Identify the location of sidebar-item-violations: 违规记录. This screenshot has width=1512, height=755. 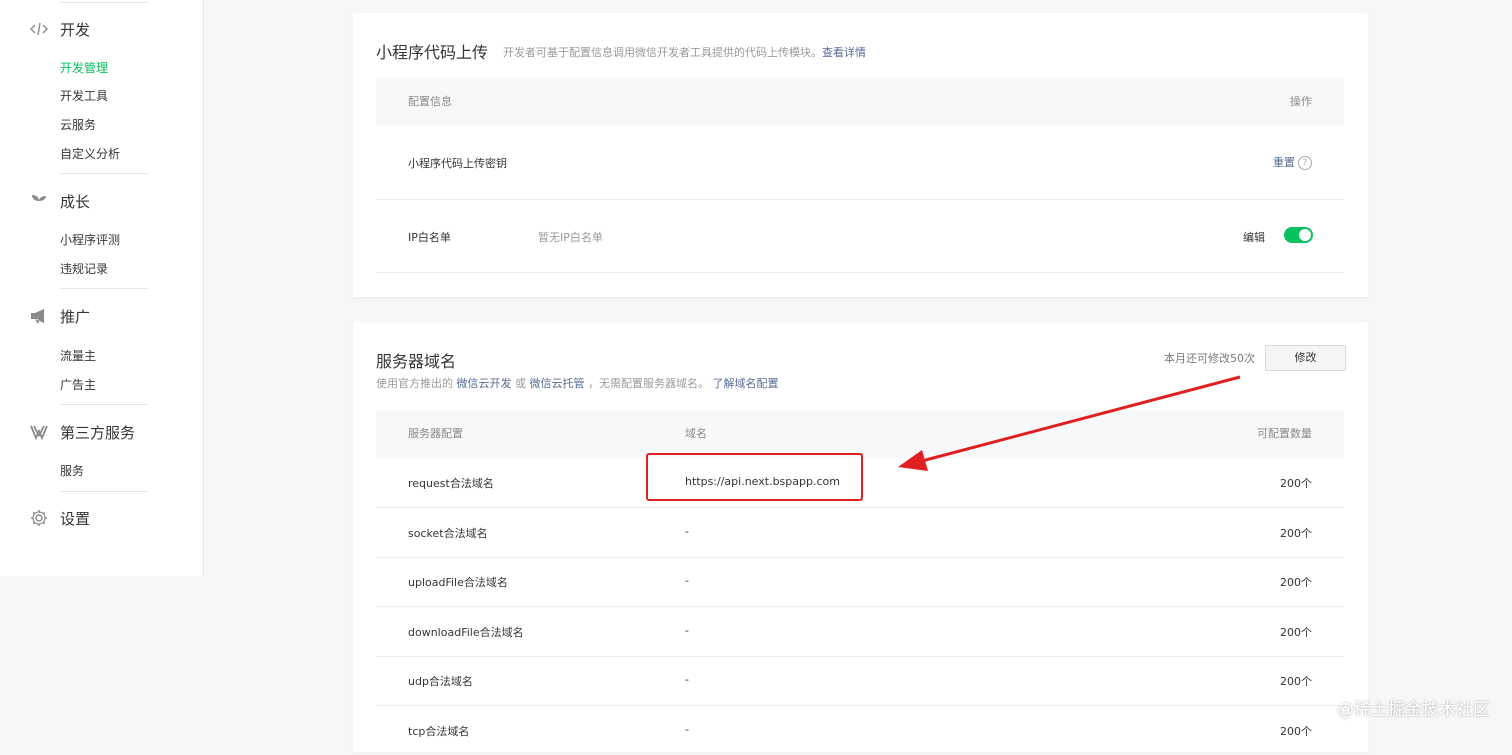
(84, 269).